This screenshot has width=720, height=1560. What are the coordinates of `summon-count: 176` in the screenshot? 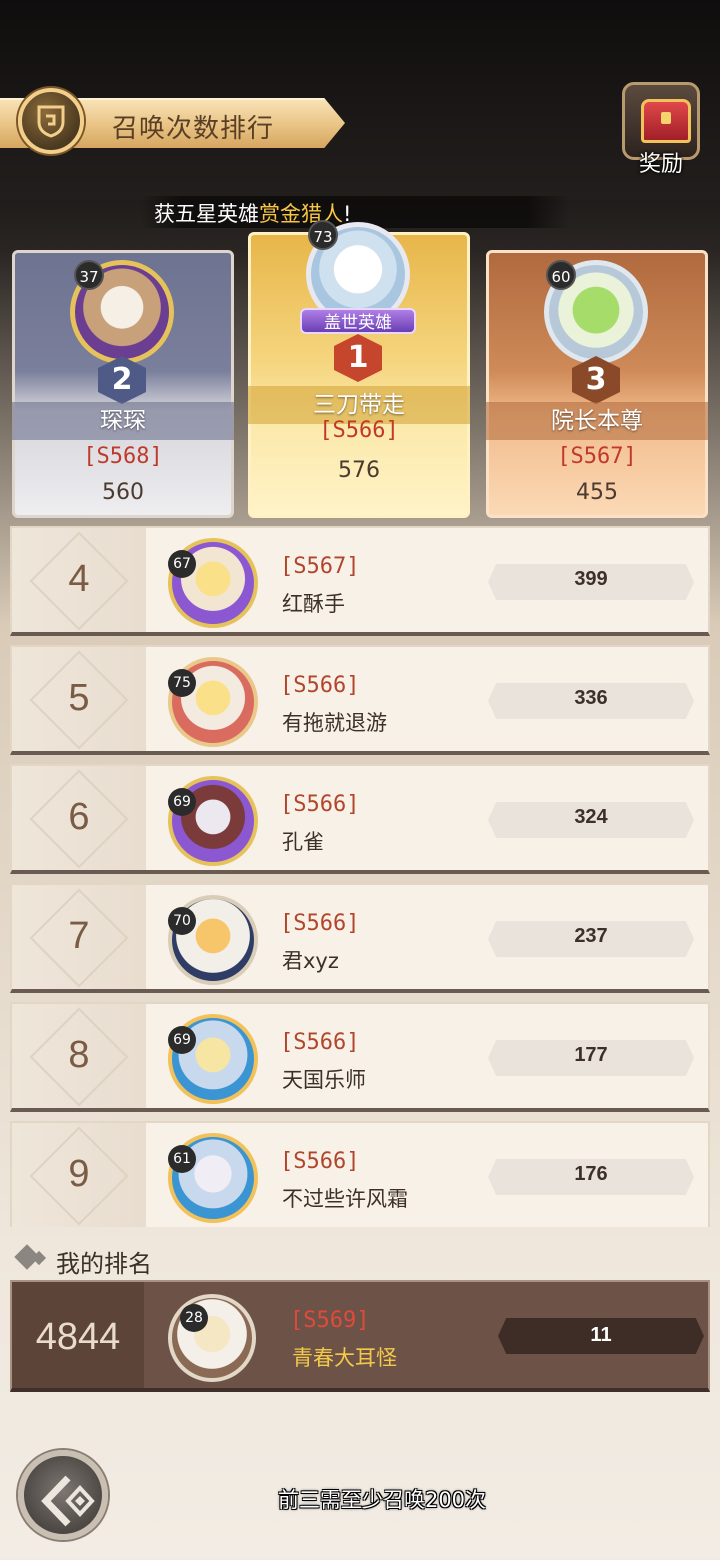 It's located at (591, 1174).